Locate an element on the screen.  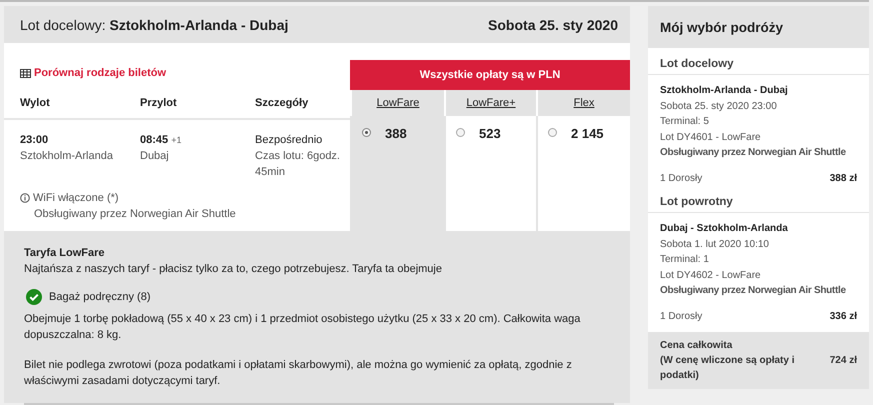
column-header: Szczegóły is located at coordinates (282, 103).